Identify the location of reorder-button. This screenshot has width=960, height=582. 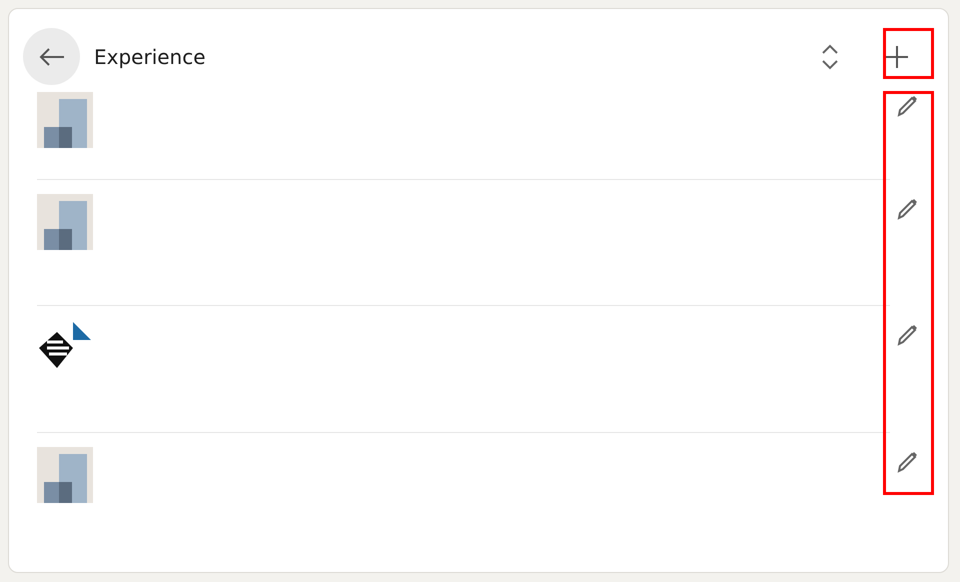
(830, 57).